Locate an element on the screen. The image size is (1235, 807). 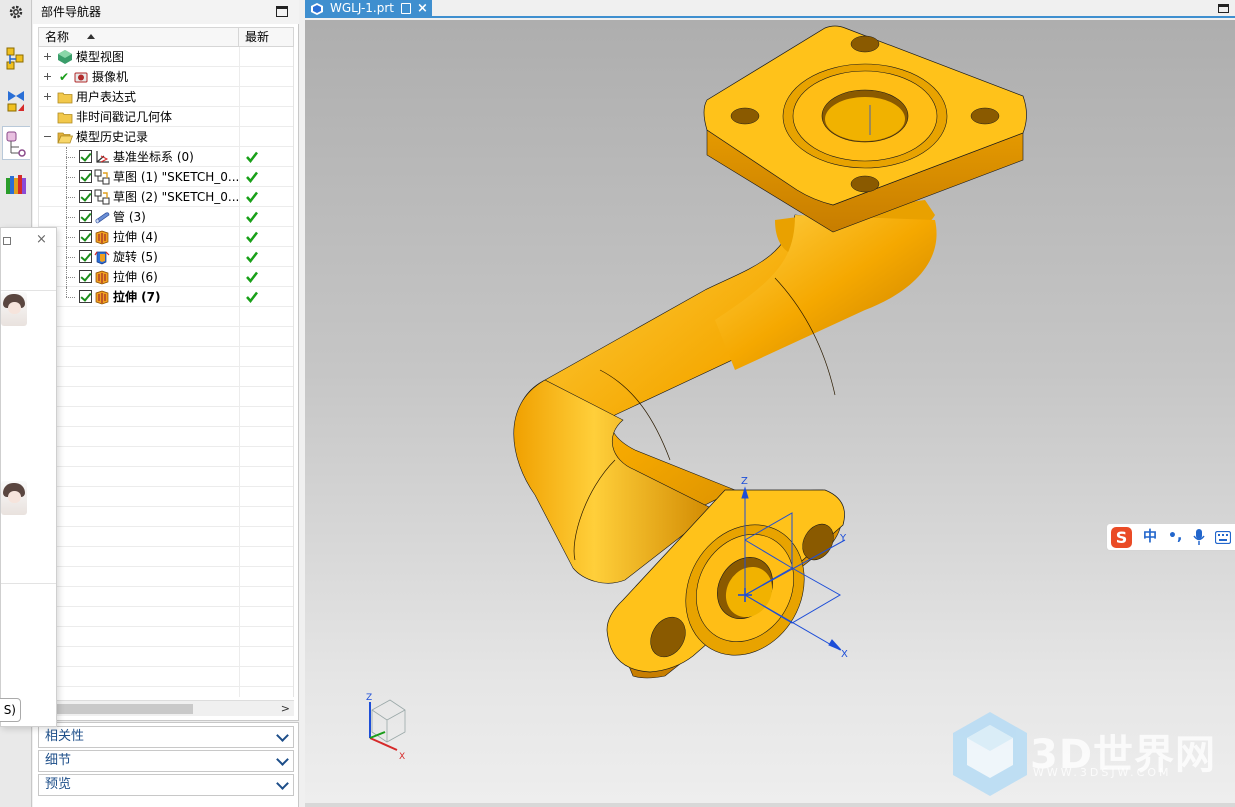
csys-z-label: Z is located at coordinates (744, 481).